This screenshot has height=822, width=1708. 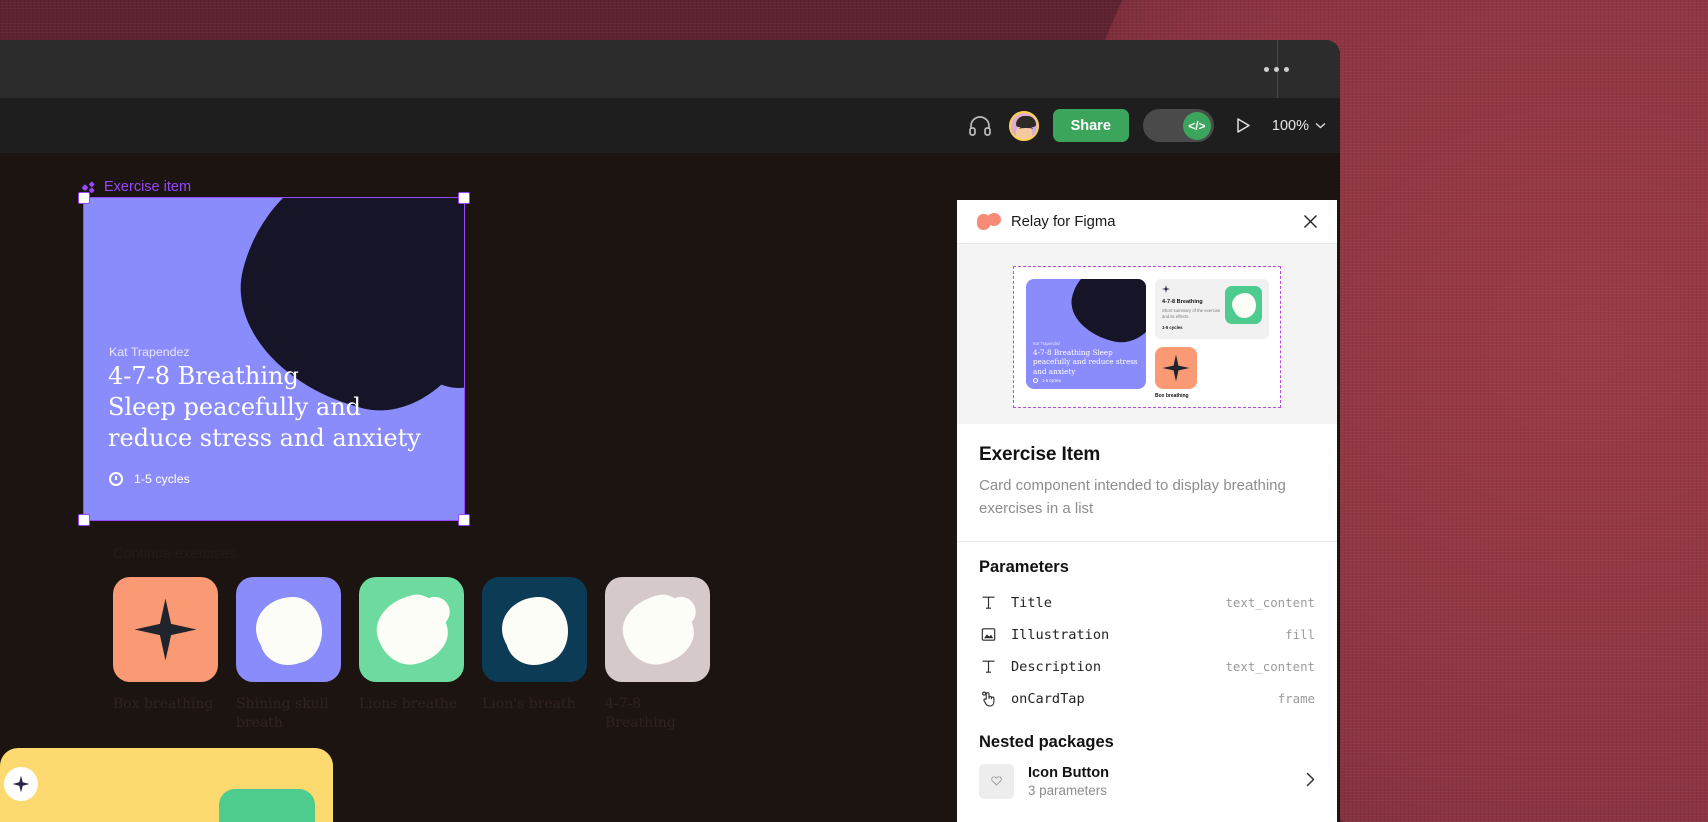 What do you see at coordinates (1147, 603) in the screenshot?
I see `parameter-row-title: Title text_content` at bounding box center [1147, 603].